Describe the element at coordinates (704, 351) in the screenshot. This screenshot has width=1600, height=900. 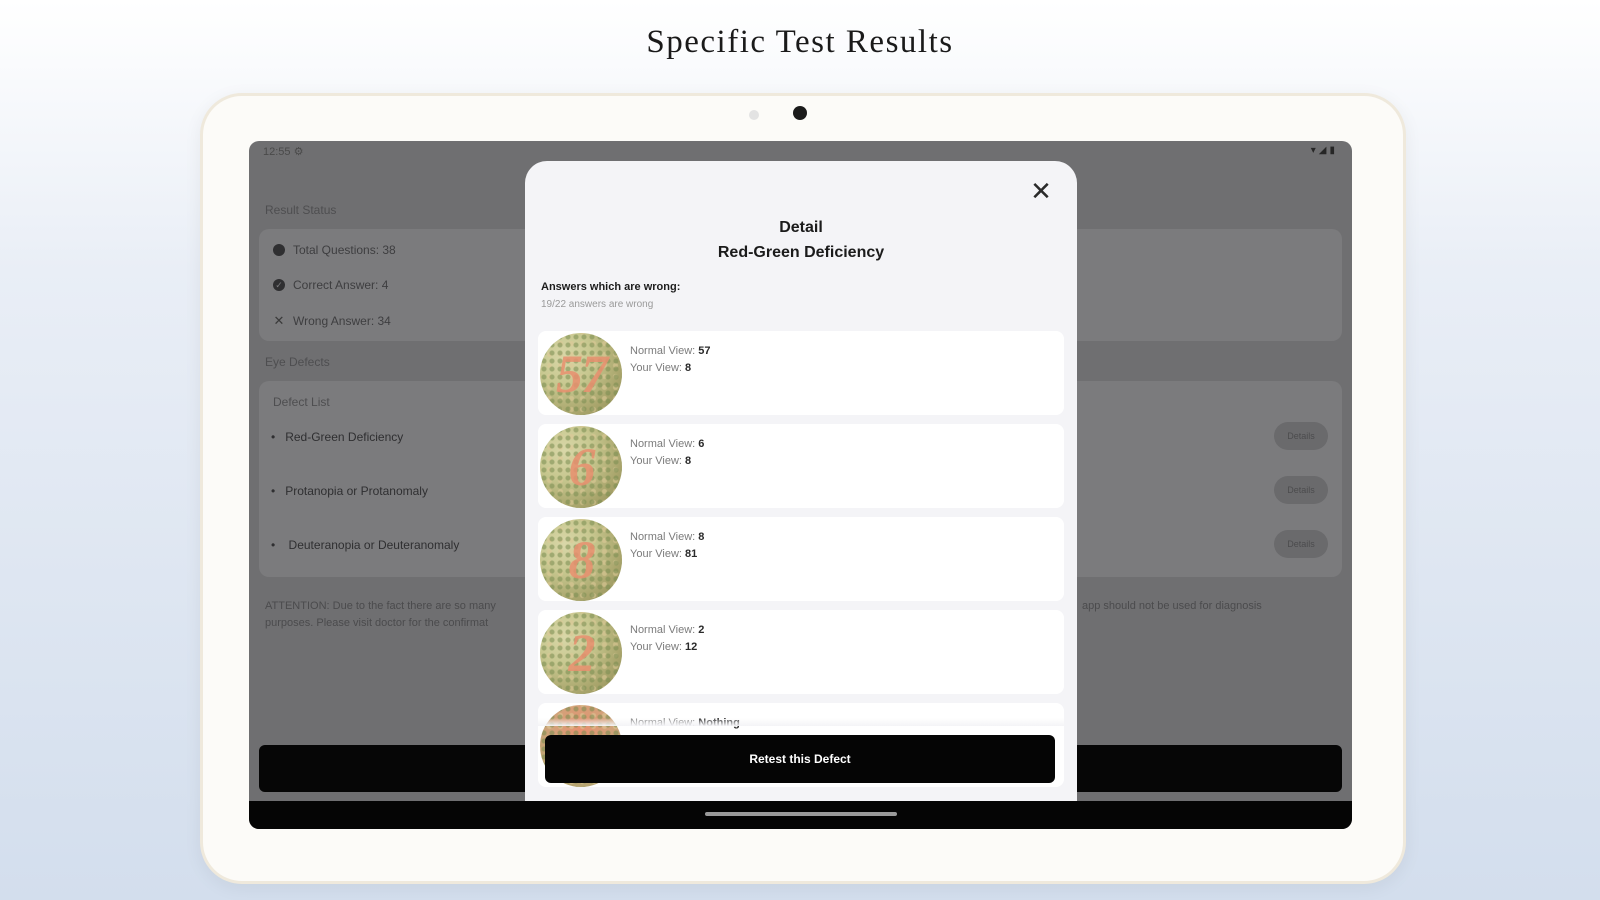
I see `normal-view-value: 57` at that location.